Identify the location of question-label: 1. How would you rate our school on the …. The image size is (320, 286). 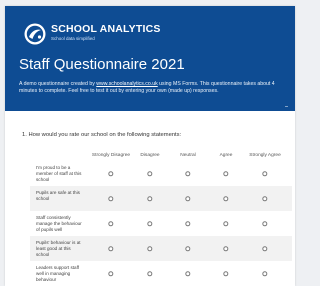
(102, 135).